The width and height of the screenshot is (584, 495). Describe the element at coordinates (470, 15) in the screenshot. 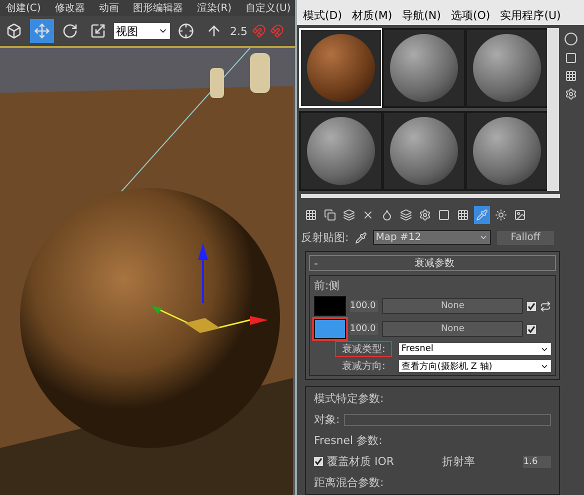

I see `menu-item: 选项(O)` at that location.